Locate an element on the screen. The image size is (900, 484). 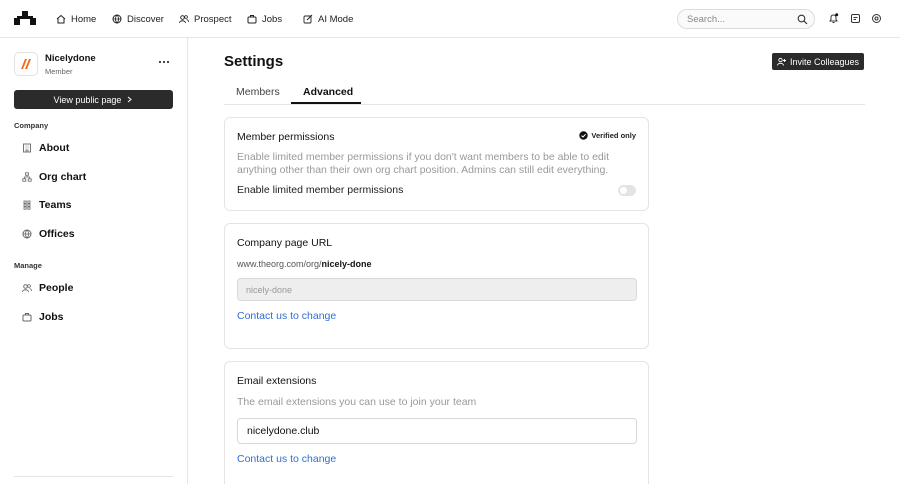
nav-label: Jobs is located at coordinates (272, 19).